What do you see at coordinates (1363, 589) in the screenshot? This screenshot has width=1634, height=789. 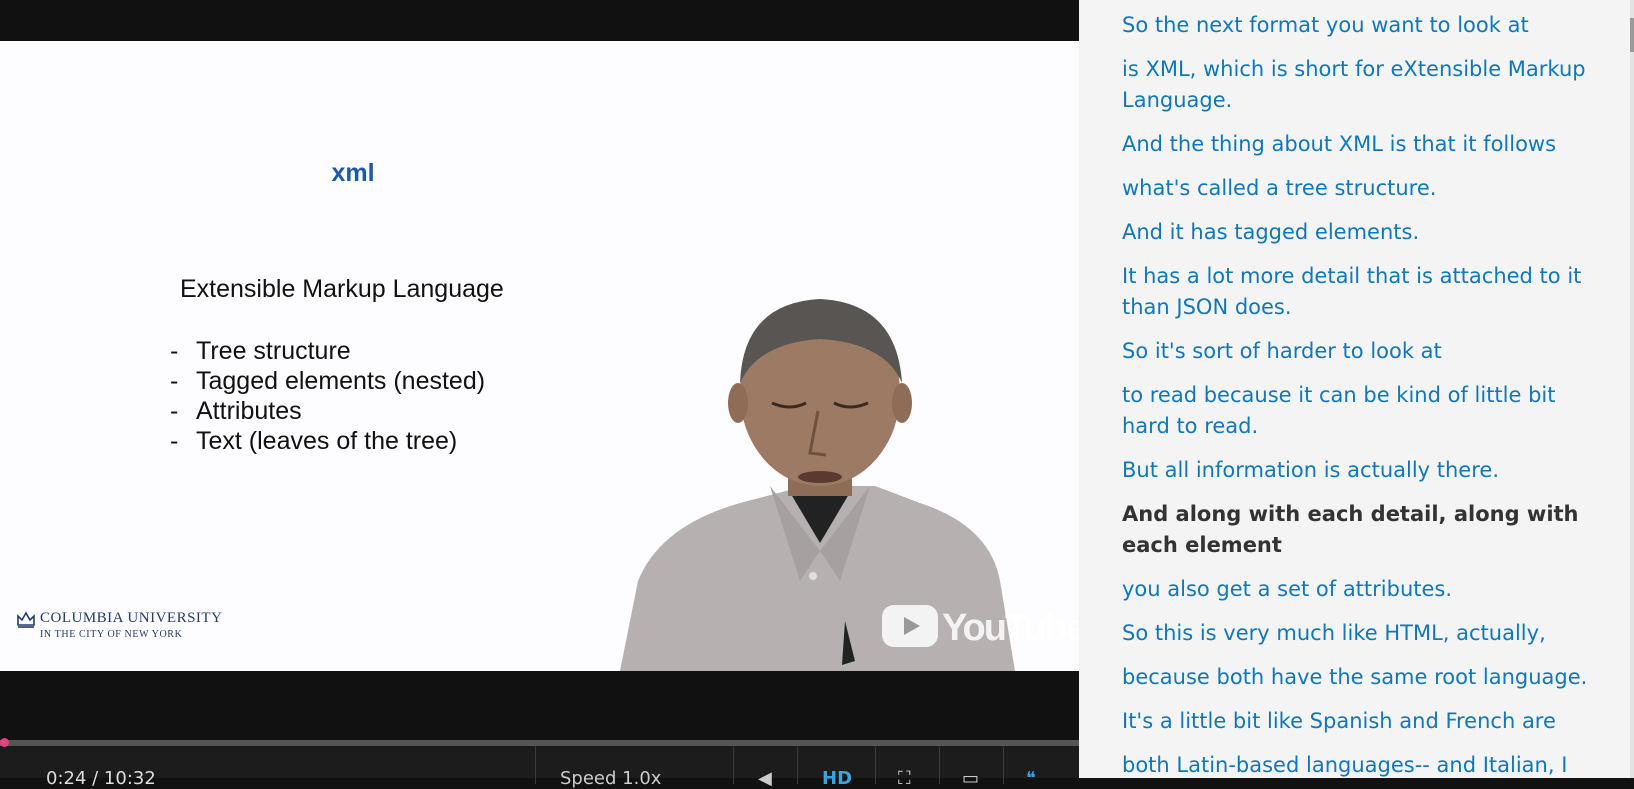 I see `transcript-line: you also get a set of attributes.` at bounding box center [1363, 589].